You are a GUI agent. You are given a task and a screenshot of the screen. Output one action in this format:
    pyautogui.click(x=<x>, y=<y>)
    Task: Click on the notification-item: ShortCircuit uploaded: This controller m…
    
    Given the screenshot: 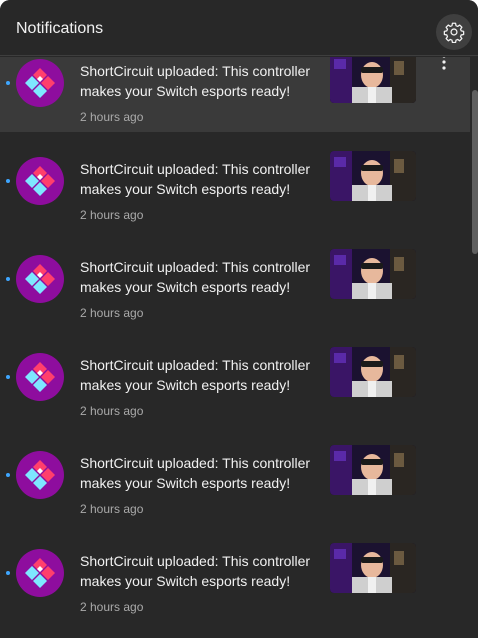 What is the action you would take?
    pyautogui.click(x=235, y=94)
    